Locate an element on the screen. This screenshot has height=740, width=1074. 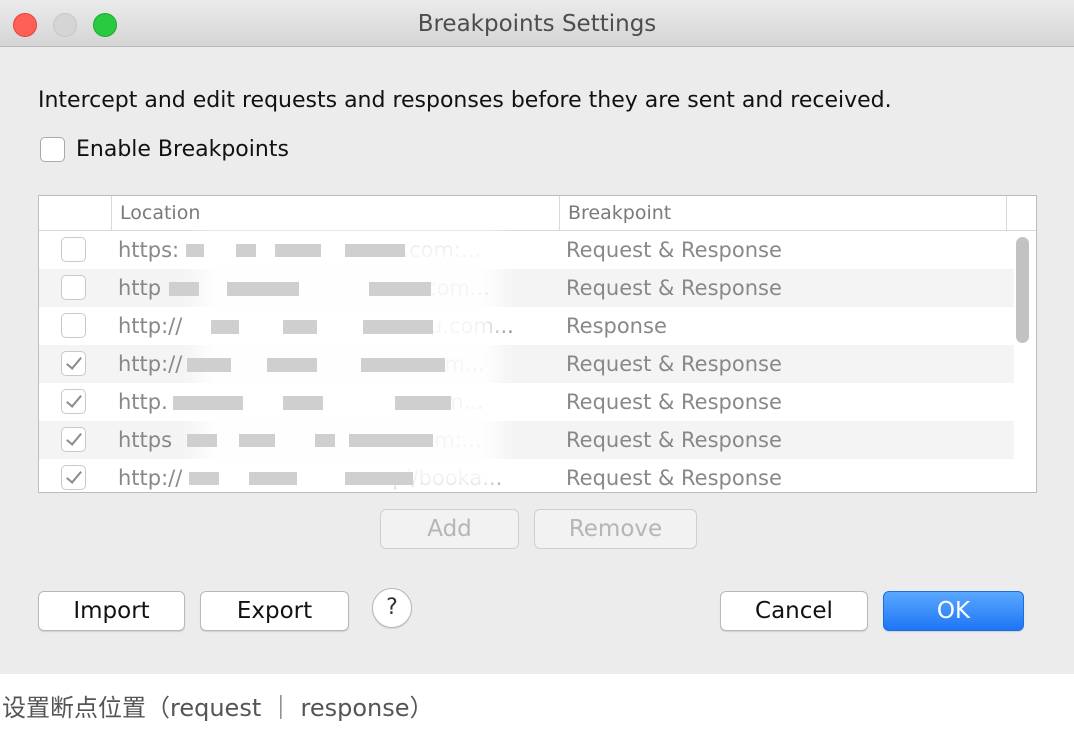
column-header-filler is located at coordinates (1021, 213).